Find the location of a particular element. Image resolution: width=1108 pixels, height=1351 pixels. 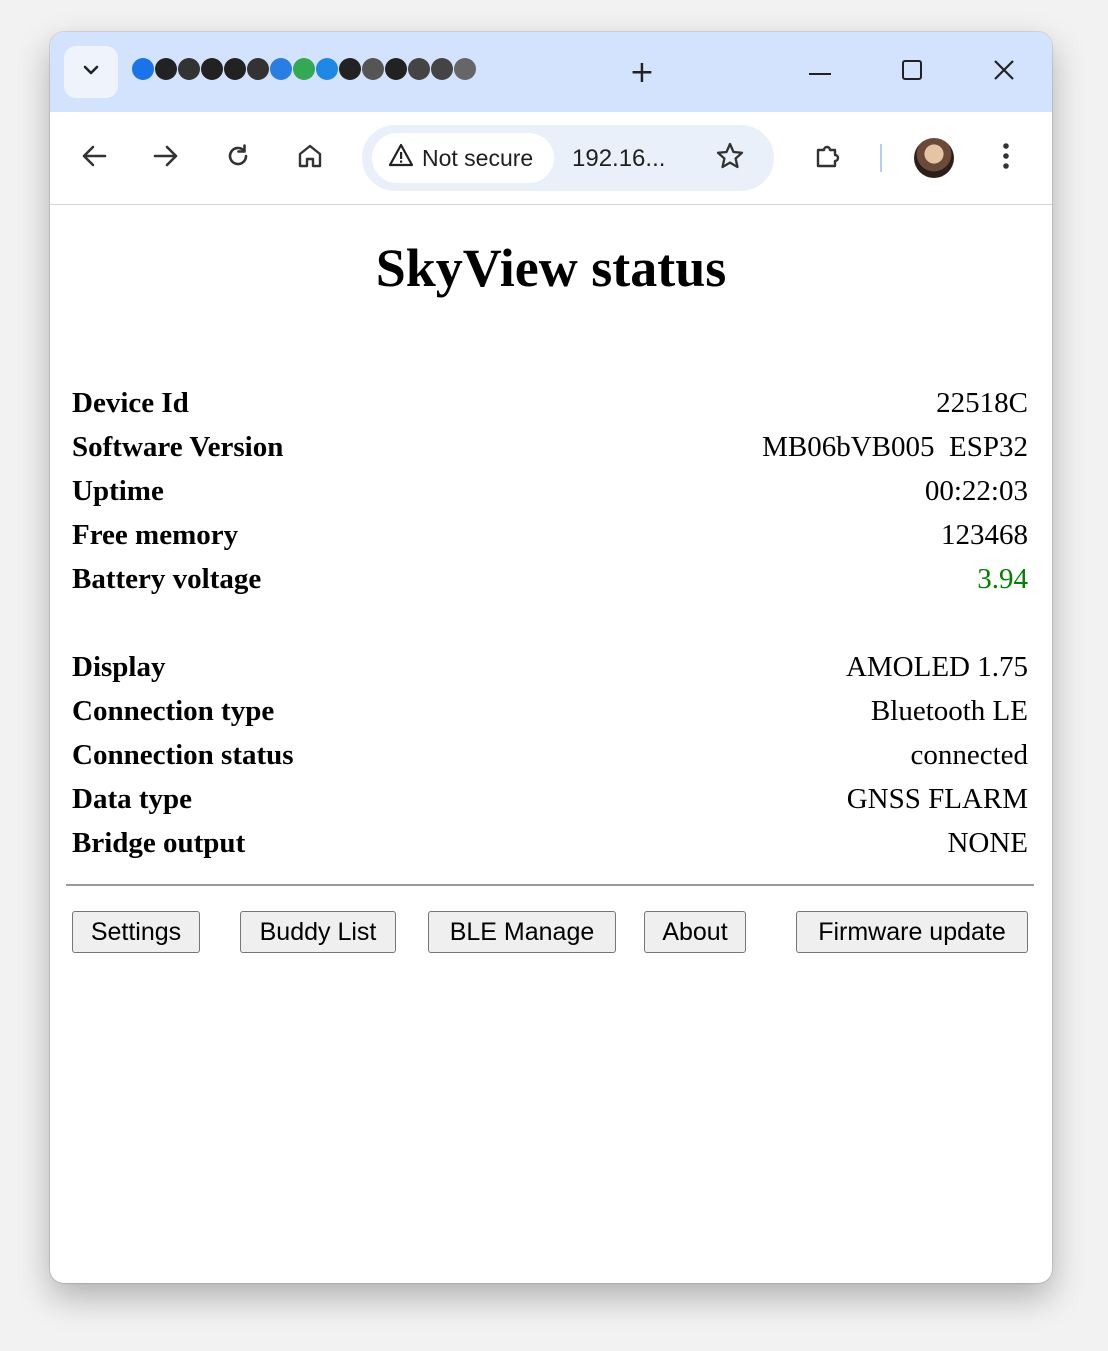

row-label: Uptime is located at coordinates (118, 490).